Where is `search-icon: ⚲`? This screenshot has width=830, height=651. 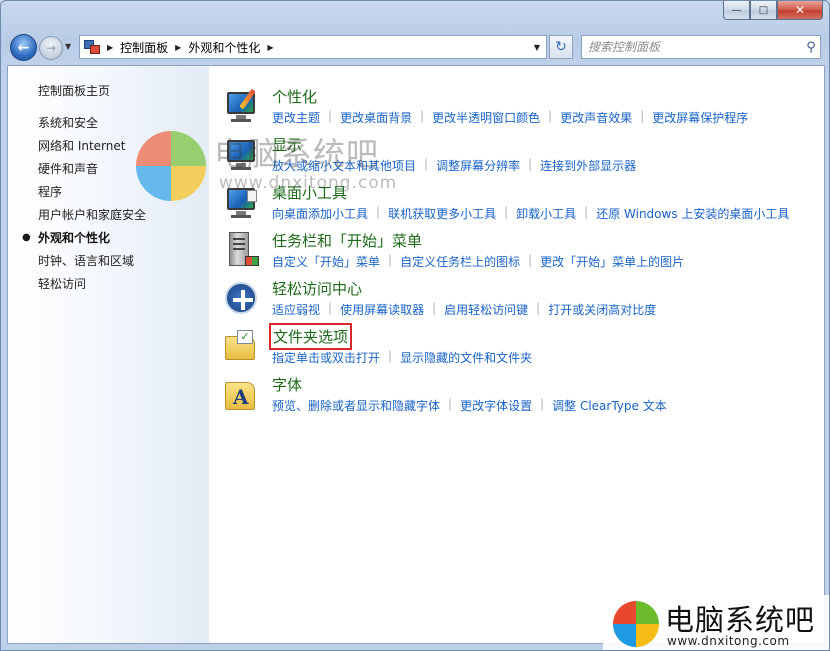
search-icon: ⚲ is located at coordinates (811, 47).